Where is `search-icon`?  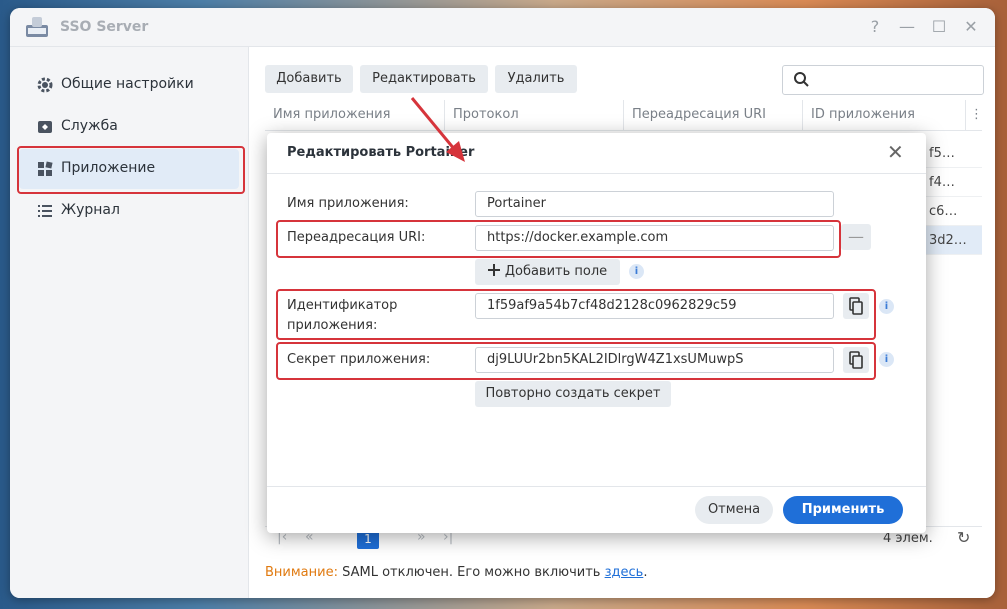
search-icon is located at coordinates (801, 79).